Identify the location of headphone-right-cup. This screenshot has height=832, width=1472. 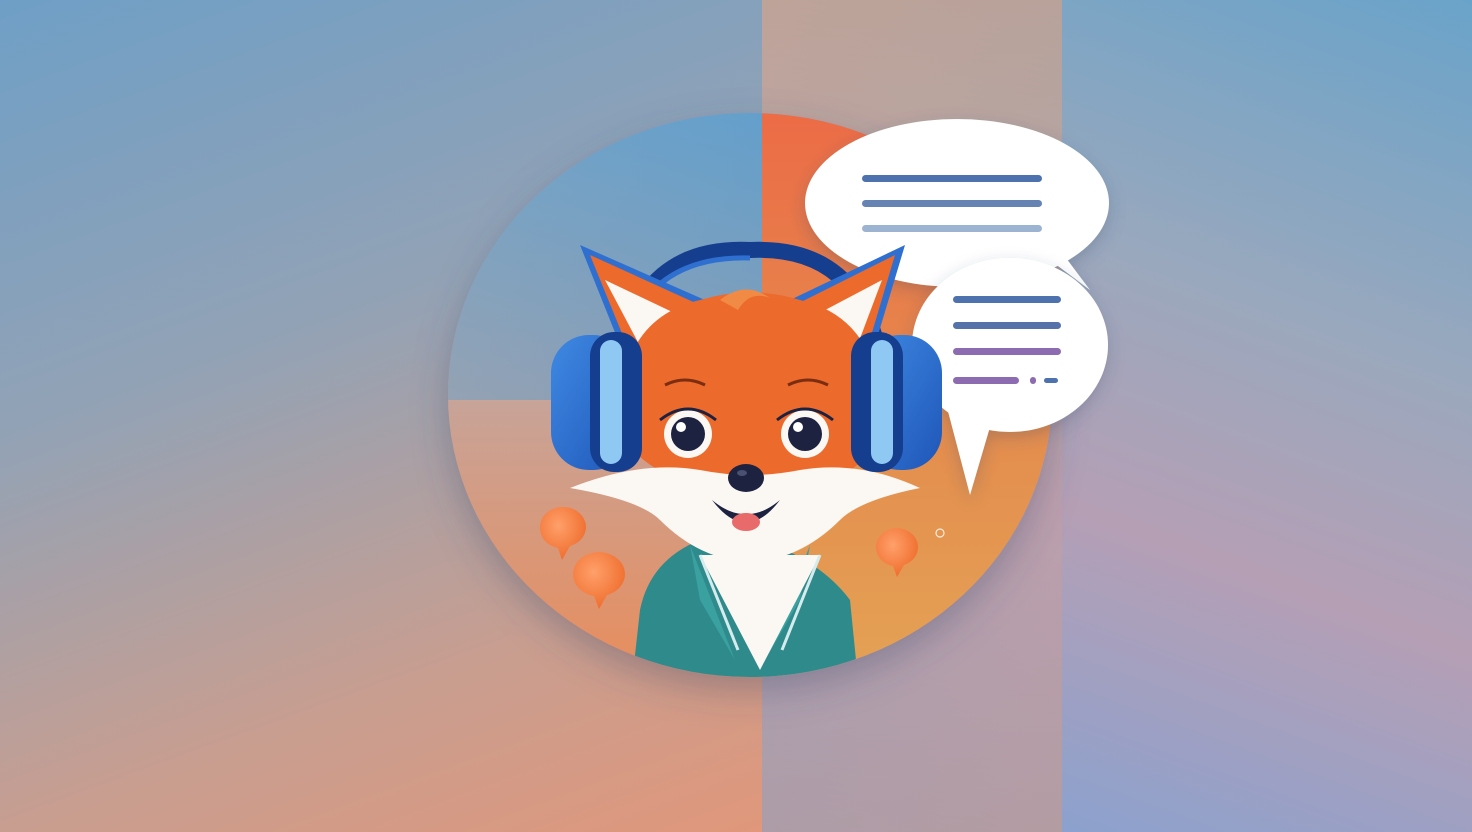
(896, 402).